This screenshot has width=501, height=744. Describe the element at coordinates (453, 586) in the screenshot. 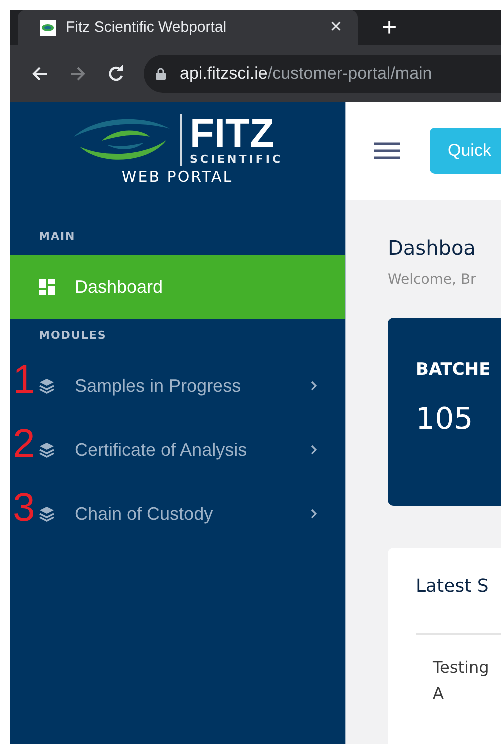

I see `card-title: Latest S` at that location.